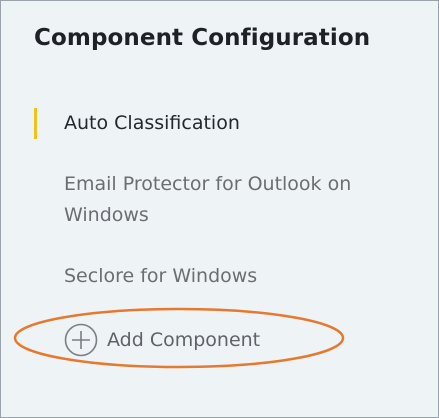 This screenshot has height=418, width=439. I want to click on add-component-button: Add Component, so click(162, 340).